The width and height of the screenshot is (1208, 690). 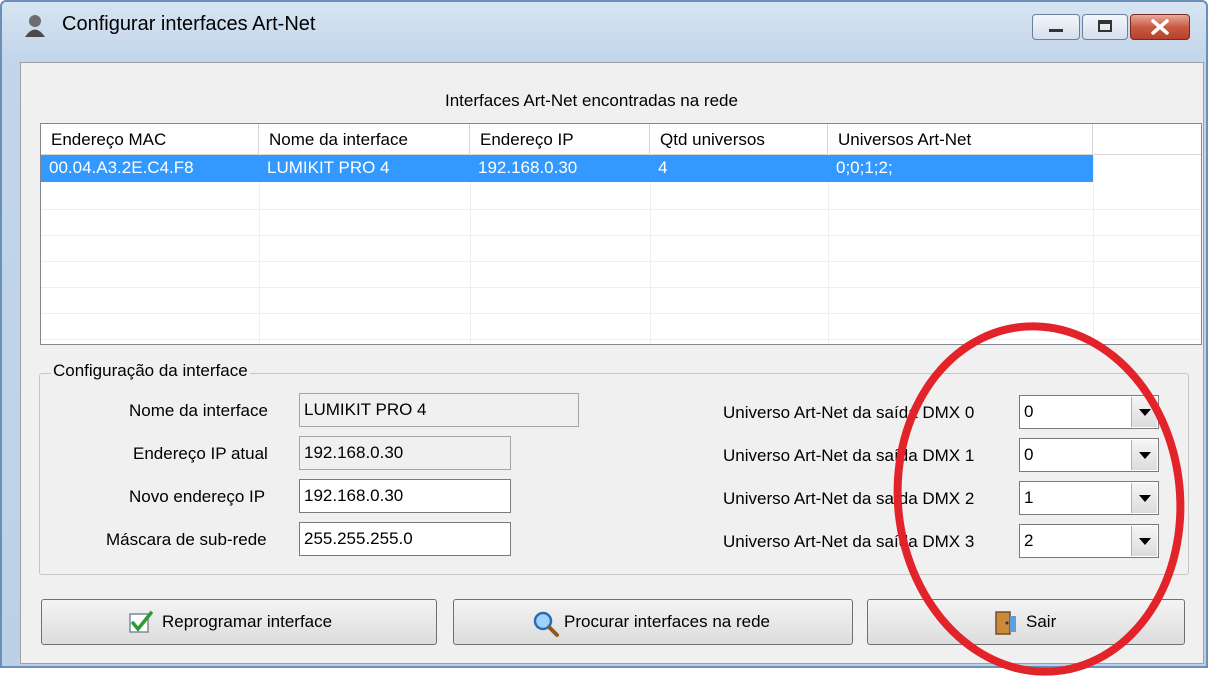 I want to click on dmx0-value: 0, so click(x=1029, y=411).